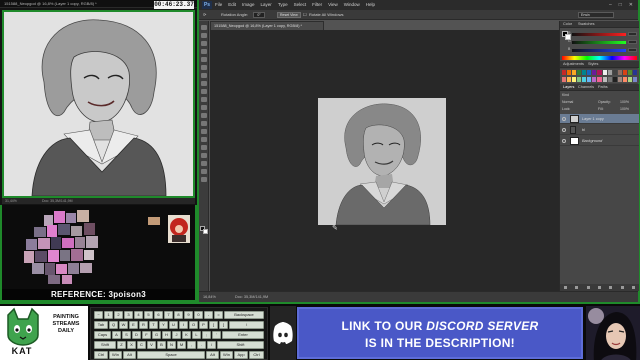  Describe the element at coordinates (567, 24) in the screenshot. I see `tab-color: Color` at that location.